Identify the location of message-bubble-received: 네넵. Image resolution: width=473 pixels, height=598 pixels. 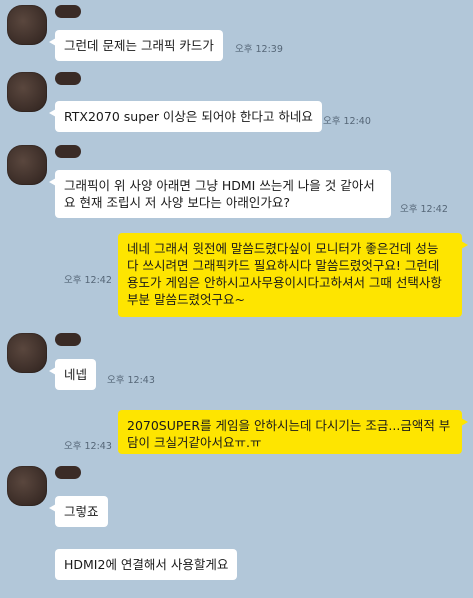
(72, 374).